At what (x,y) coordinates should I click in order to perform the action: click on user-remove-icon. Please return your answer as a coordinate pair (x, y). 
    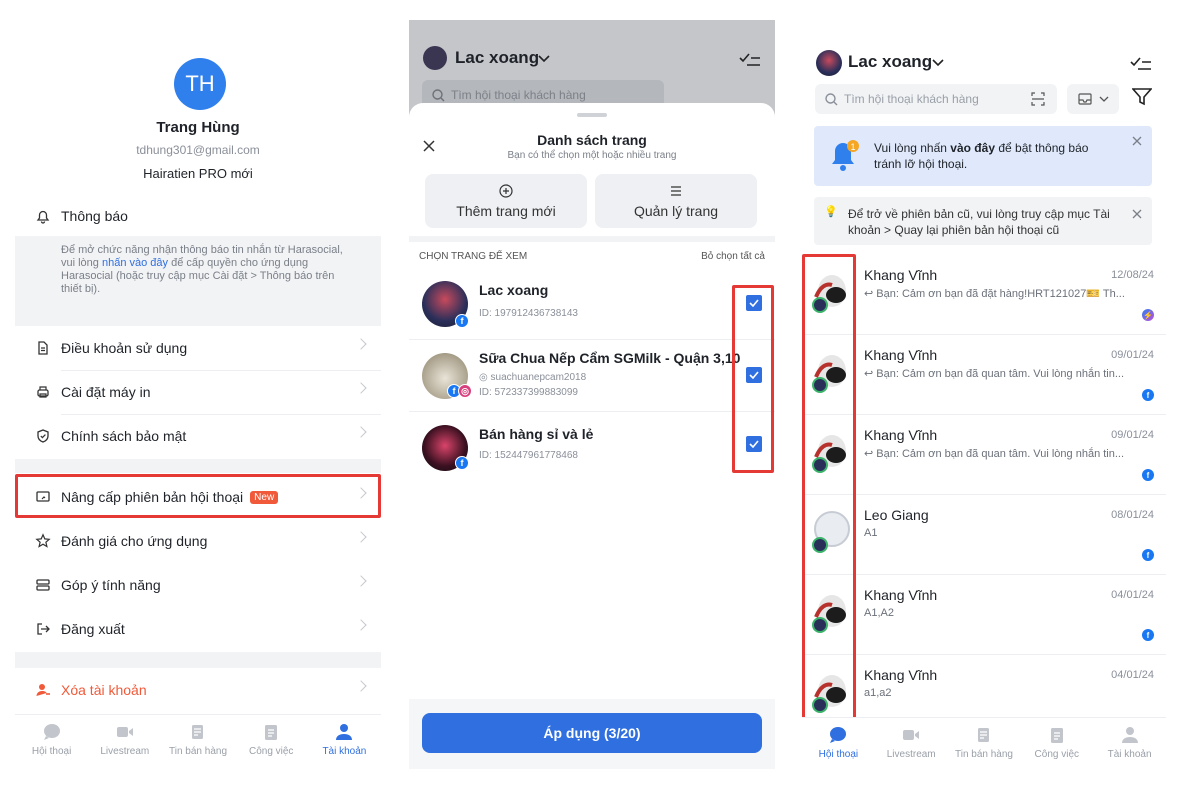
    Looking at the image, I should click on (43, 690).